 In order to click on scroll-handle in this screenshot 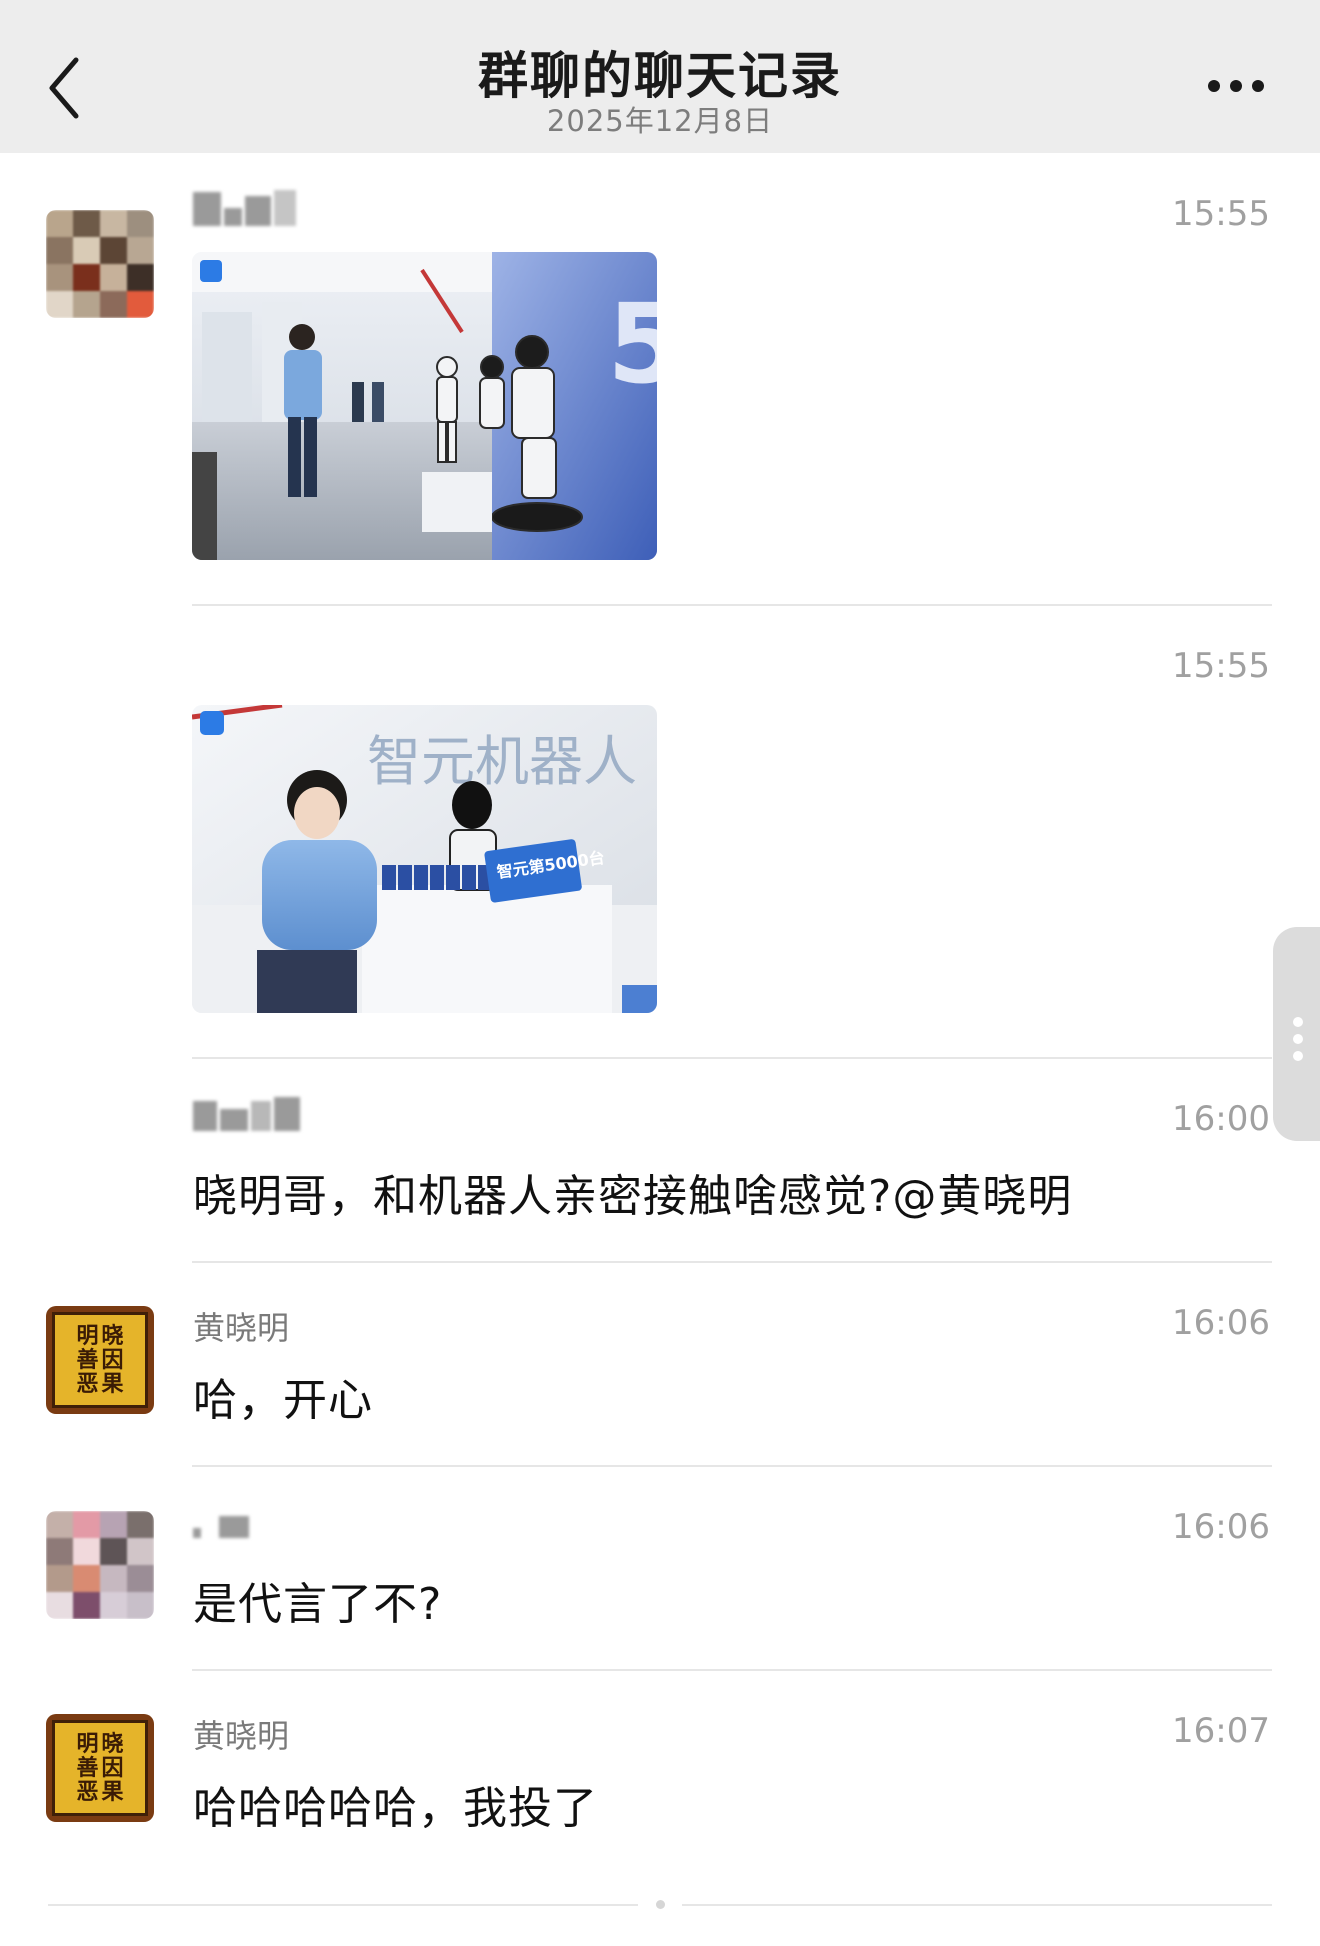, I will do `click(1296, 1034)`.